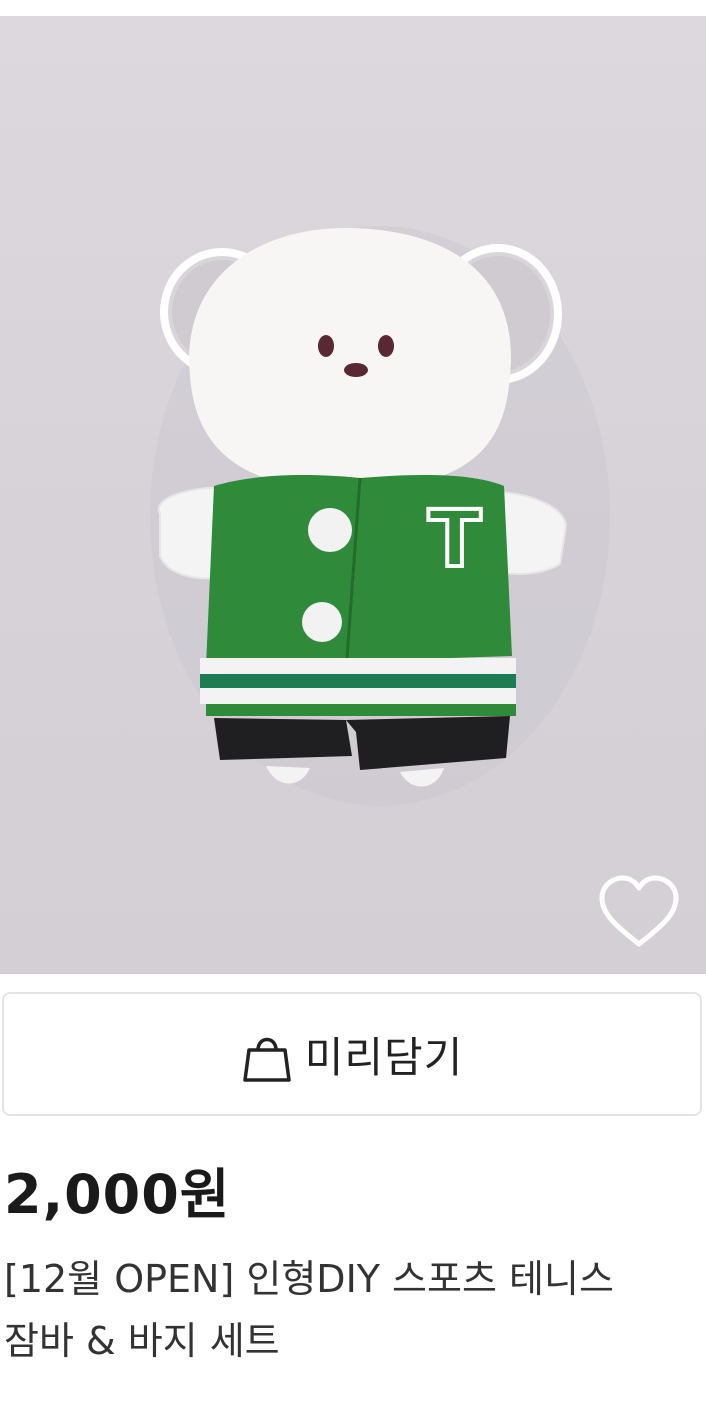 The width and height of the screenshot is (706, 1410). I want to click on cart-button-label: 미리담기, so click(384, 1057).